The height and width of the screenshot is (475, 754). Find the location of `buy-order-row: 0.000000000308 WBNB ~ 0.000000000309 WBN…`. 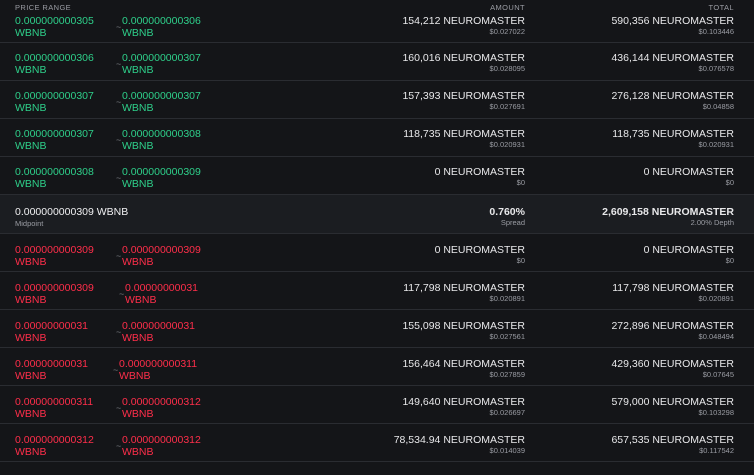

buy-order-row: 0.000000000308 WBNB ~ 0.000000000309 WBN… is located at coordinates (377, 176).